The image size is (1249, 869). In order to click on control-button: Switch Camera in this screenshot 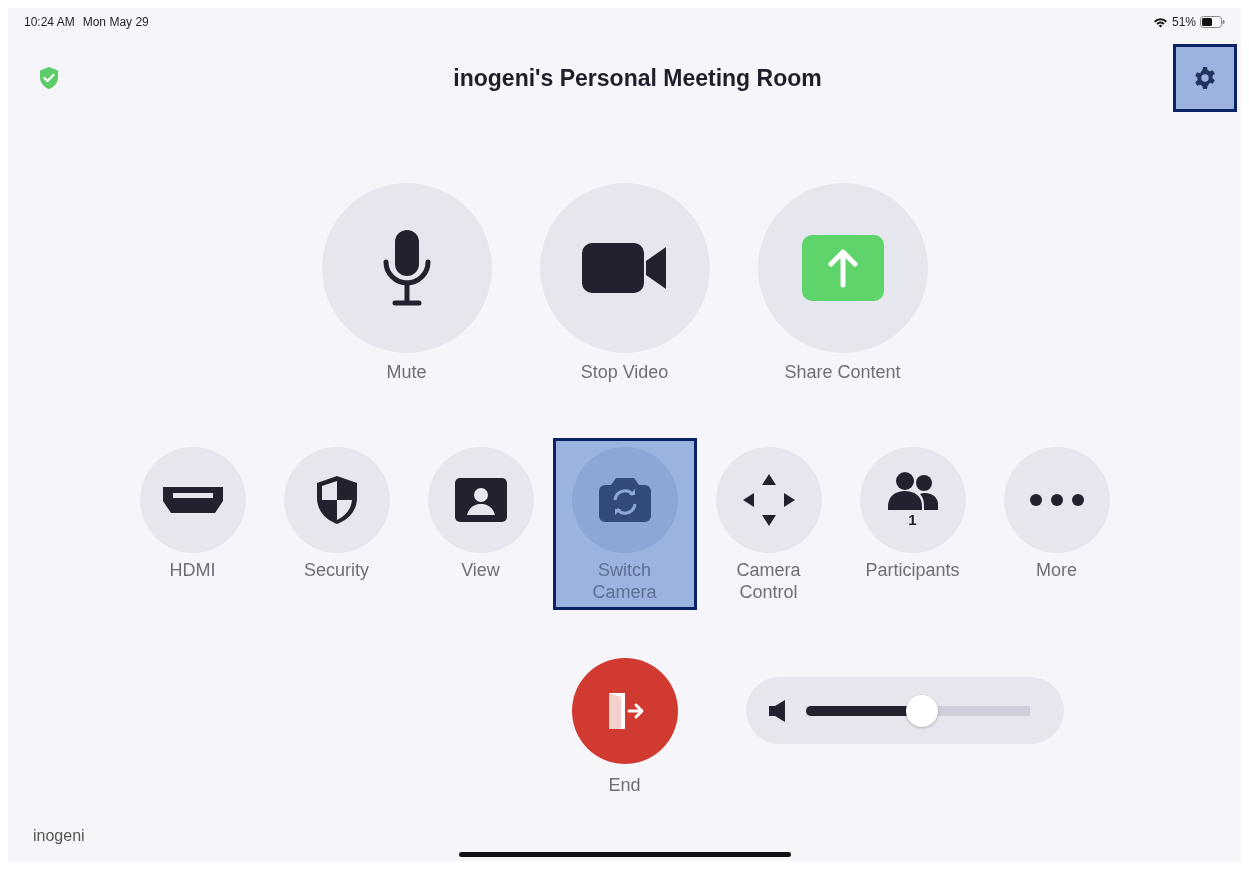, I will do `click(624, 524)`.